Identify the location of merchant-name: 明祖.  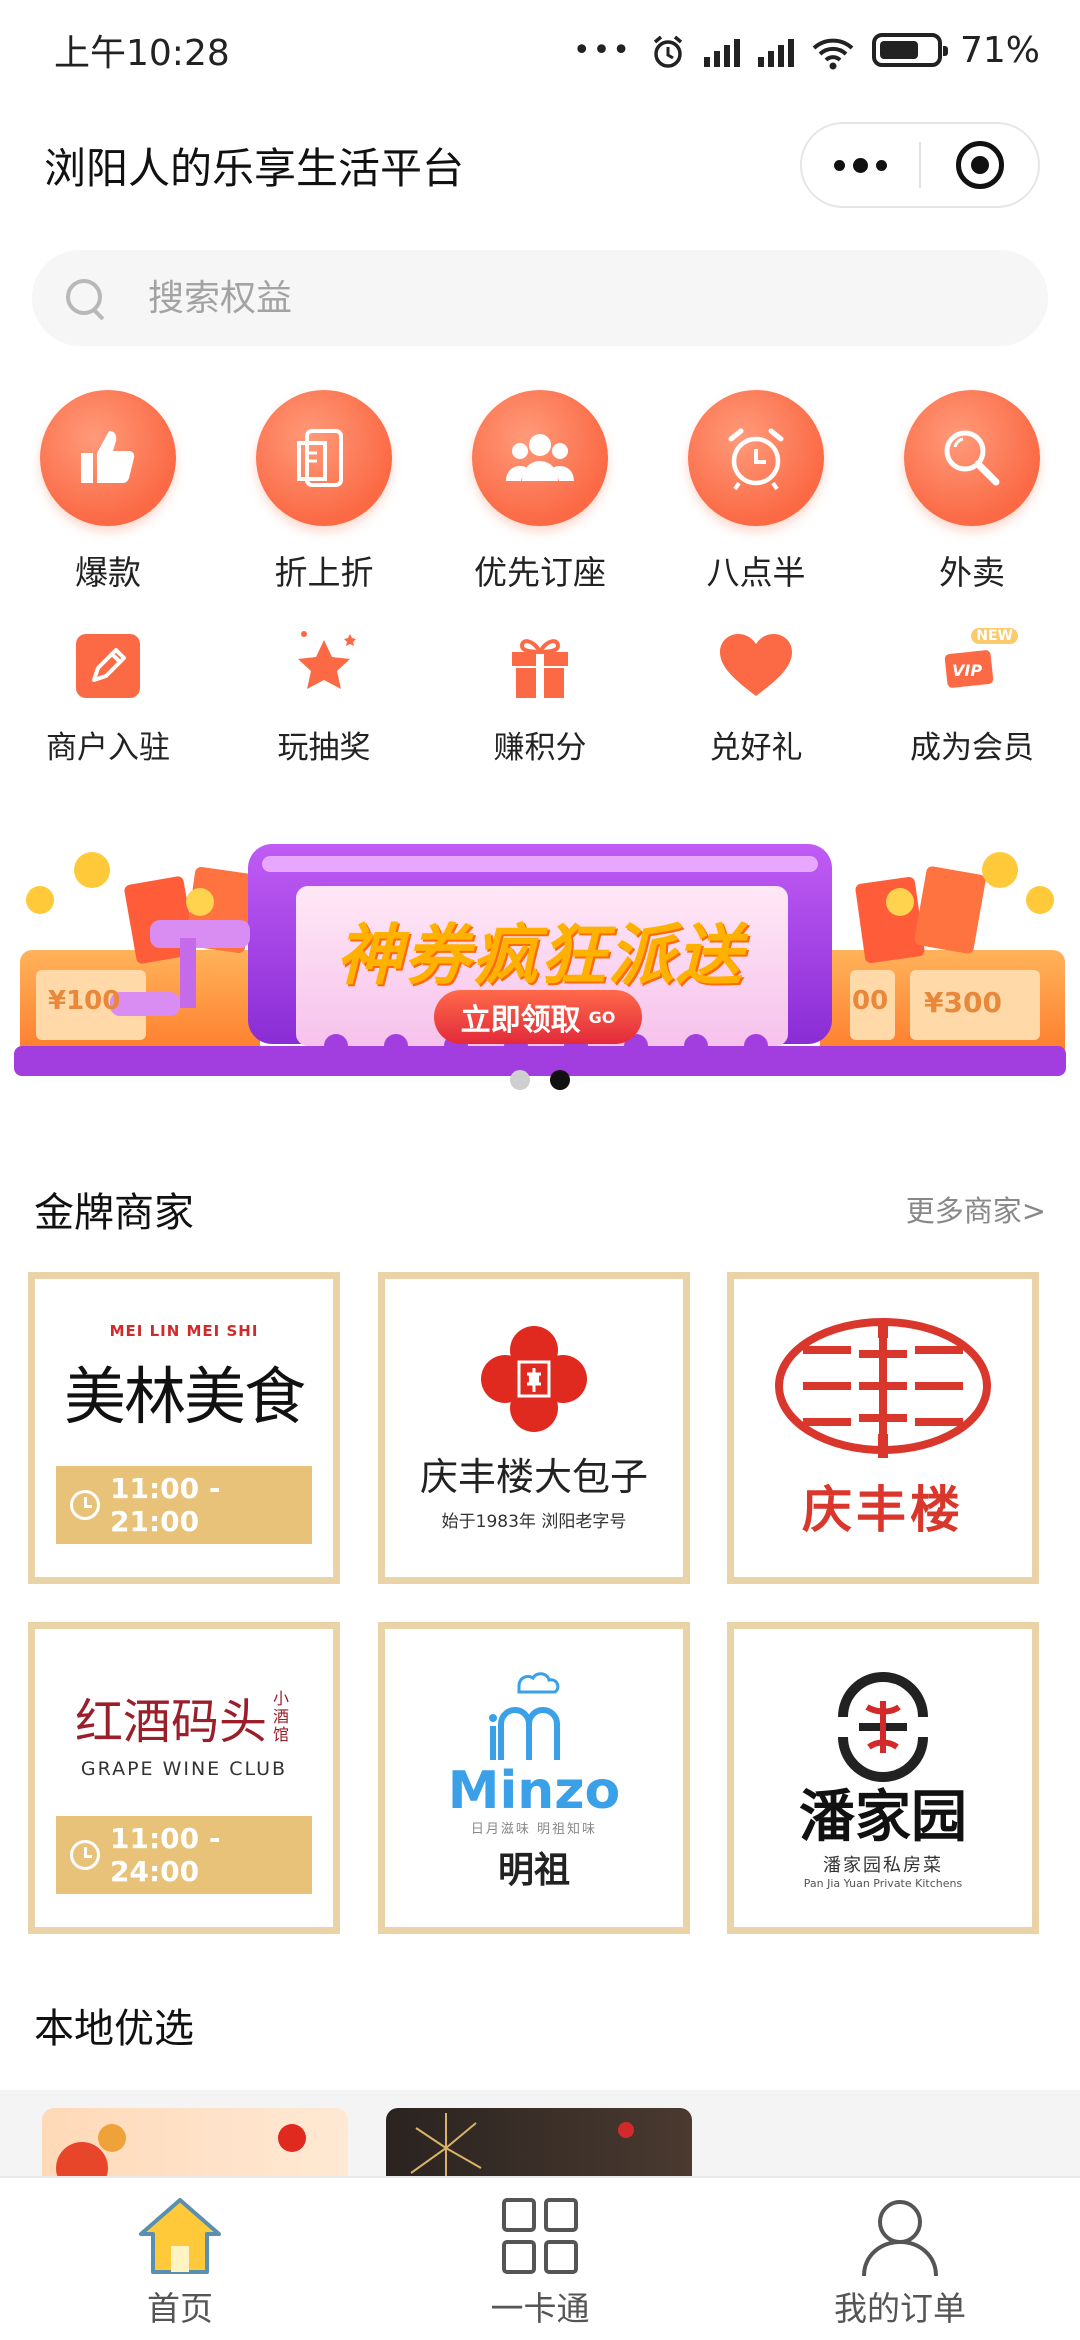
(533, 1870).